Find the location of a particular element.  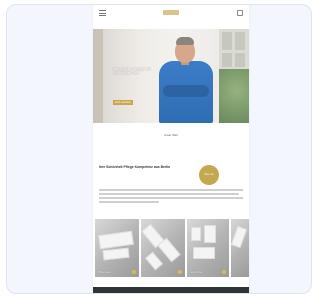

top-bar is located at coordinates (171, 13).